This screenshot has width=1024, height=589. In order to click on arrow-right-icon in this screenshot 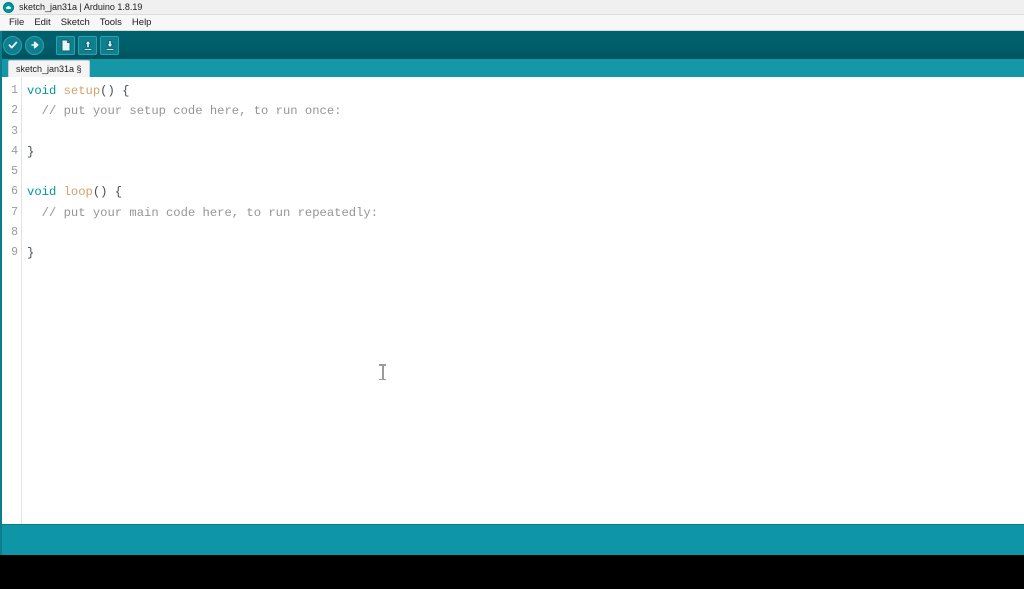, I will do `click(35, 45)`.